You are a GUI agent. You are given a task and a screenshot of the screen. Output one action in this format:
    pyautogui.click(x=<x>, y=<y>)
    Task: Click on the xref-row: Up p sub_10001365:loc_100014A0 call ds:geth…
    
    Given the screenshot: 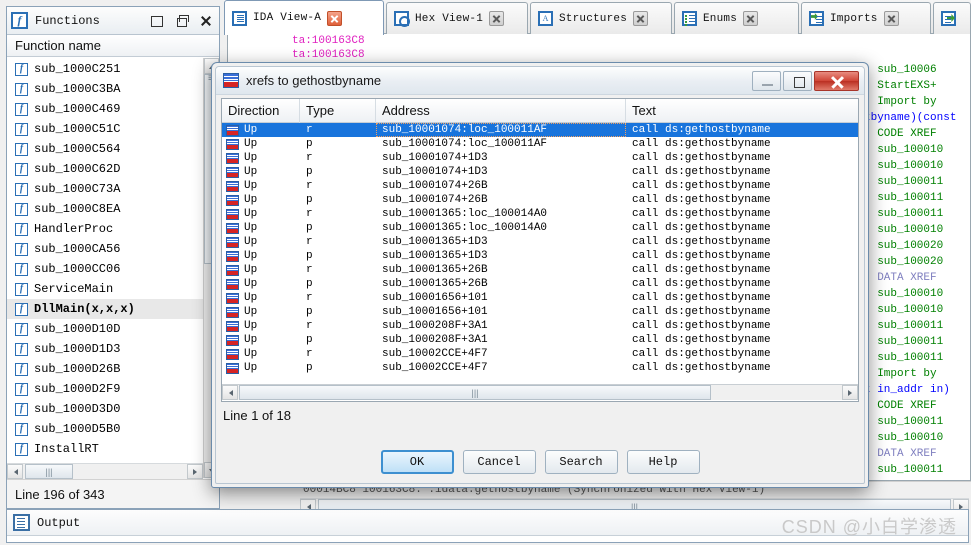 What is the action you would take?
    pyautogui.click(x=540, y=228)
    